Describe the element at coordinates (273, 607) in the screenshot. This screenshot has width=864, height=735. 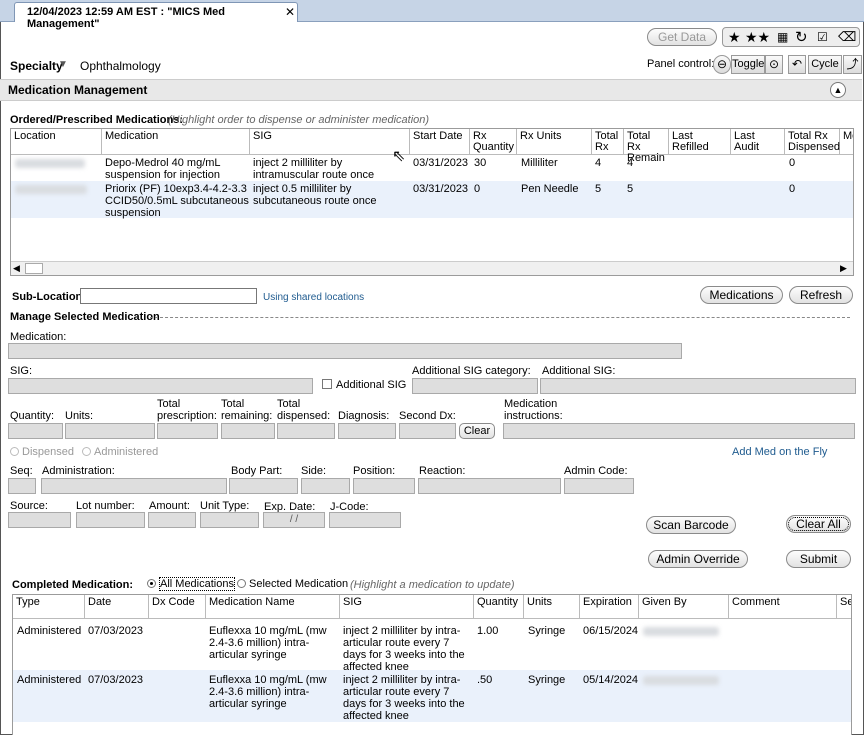
I see `col-medication-name: Medication Name` at that location.